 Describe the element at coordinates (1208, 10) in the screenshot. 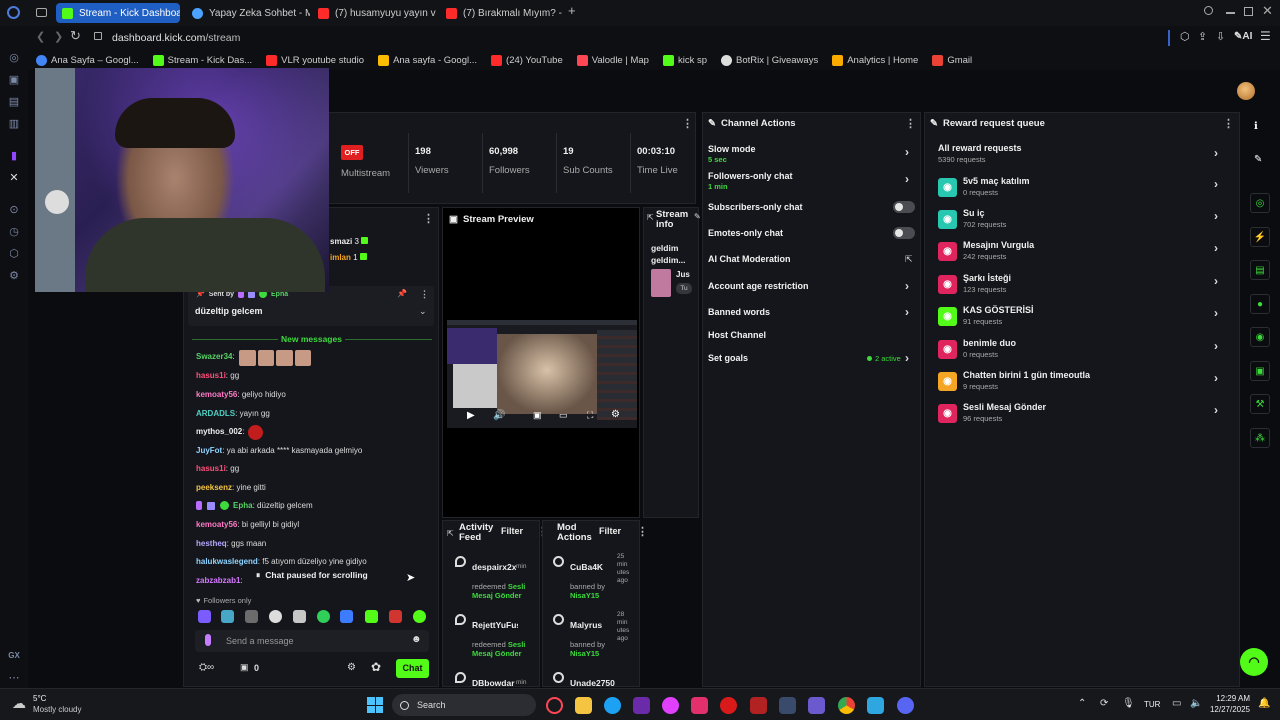

I see `search-tabs-icon` at that location.